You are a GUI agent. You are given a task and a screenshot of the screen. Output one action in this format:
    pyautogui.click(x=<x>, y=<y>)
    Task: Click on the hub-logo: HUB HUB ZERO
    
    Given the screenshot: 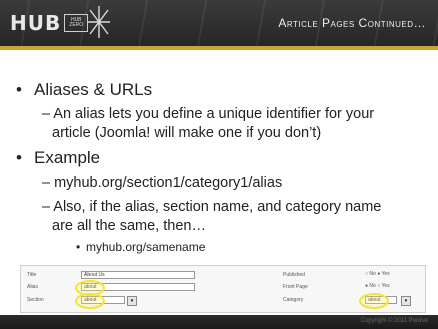 What is the action you would take?
    pyautogui.click(x=49, y=23)
    